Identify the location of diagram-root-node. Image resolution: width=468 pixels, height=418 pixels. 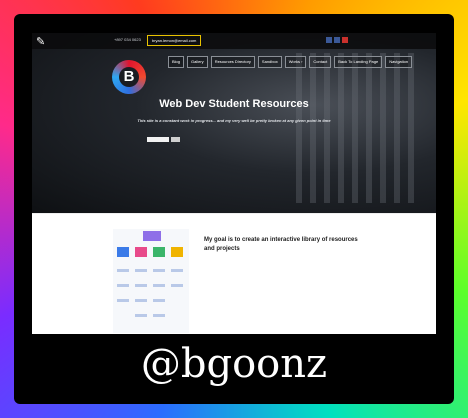
(152, 236).